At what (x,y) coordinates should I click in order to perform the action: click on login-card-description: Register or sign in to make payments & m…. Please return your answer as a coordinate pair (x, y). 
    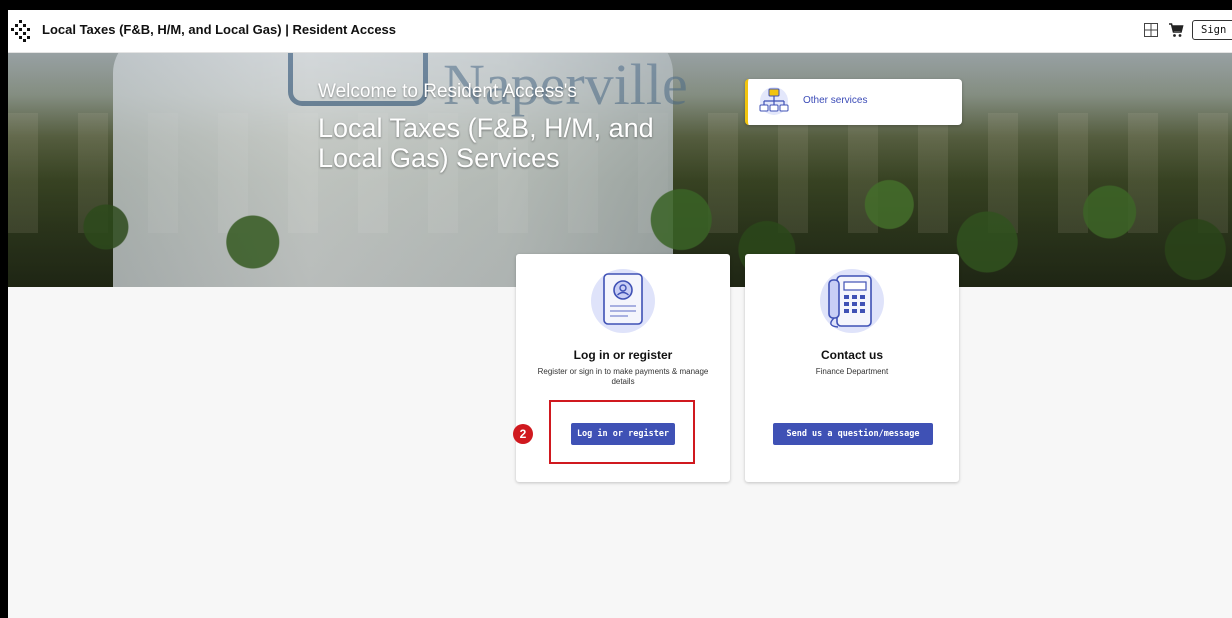
    Looking at the image, I should click on (623, 376).